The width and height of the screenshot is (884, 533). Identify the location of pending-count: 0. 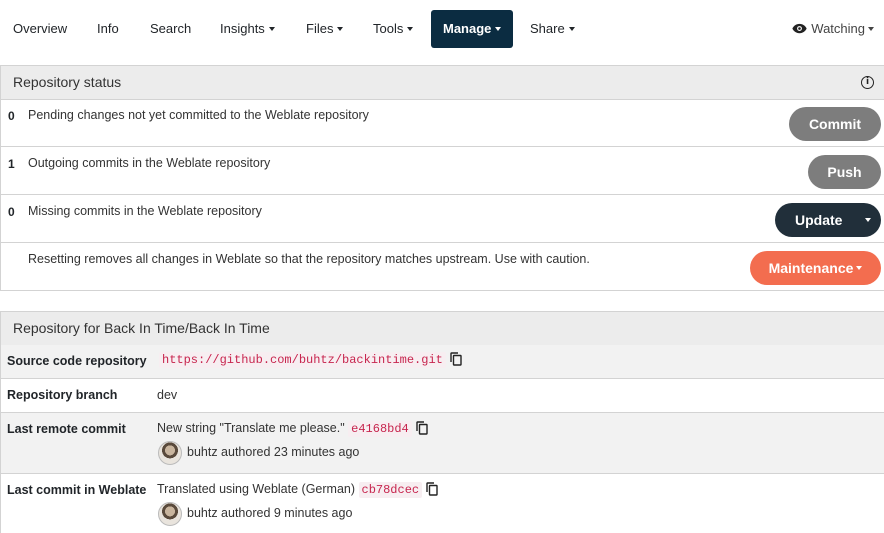
(11, 116).